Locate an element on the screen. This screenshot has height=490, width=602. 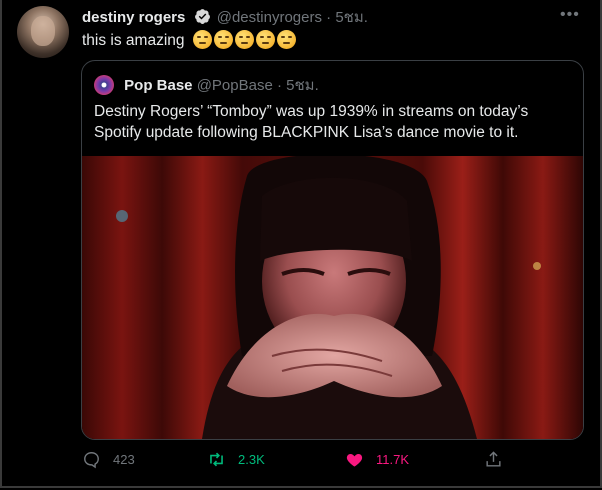
quoted-header: Pop Base @PopBase · 5ชม. is located at coordinates (206, 85).